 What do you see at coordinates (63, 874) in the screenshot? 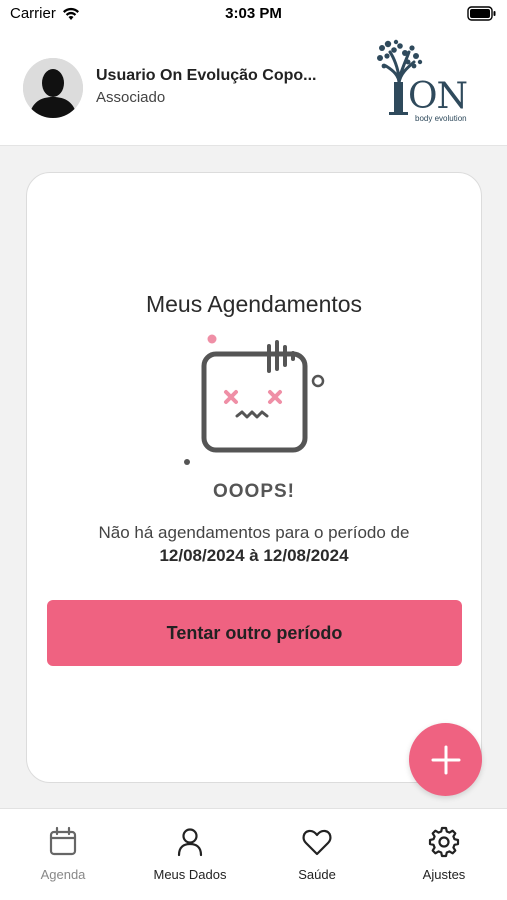
I see `tab-label: Agenda` at bounding box center [63, 874].